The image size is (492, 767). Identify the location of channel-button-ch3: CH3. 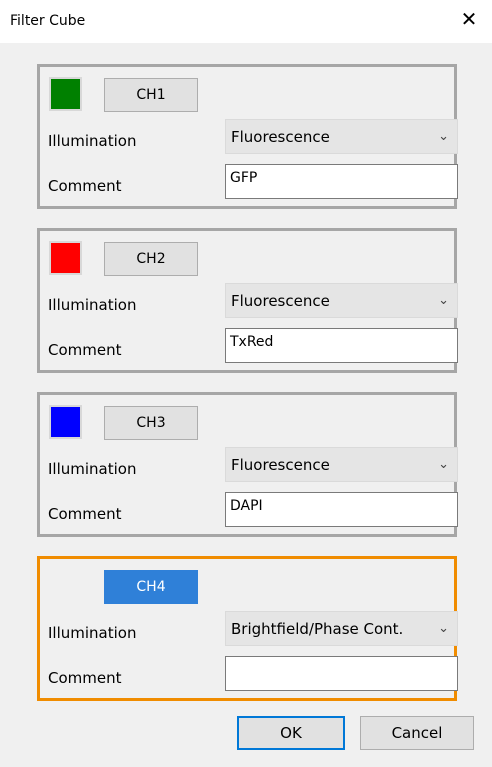
(151, 423).